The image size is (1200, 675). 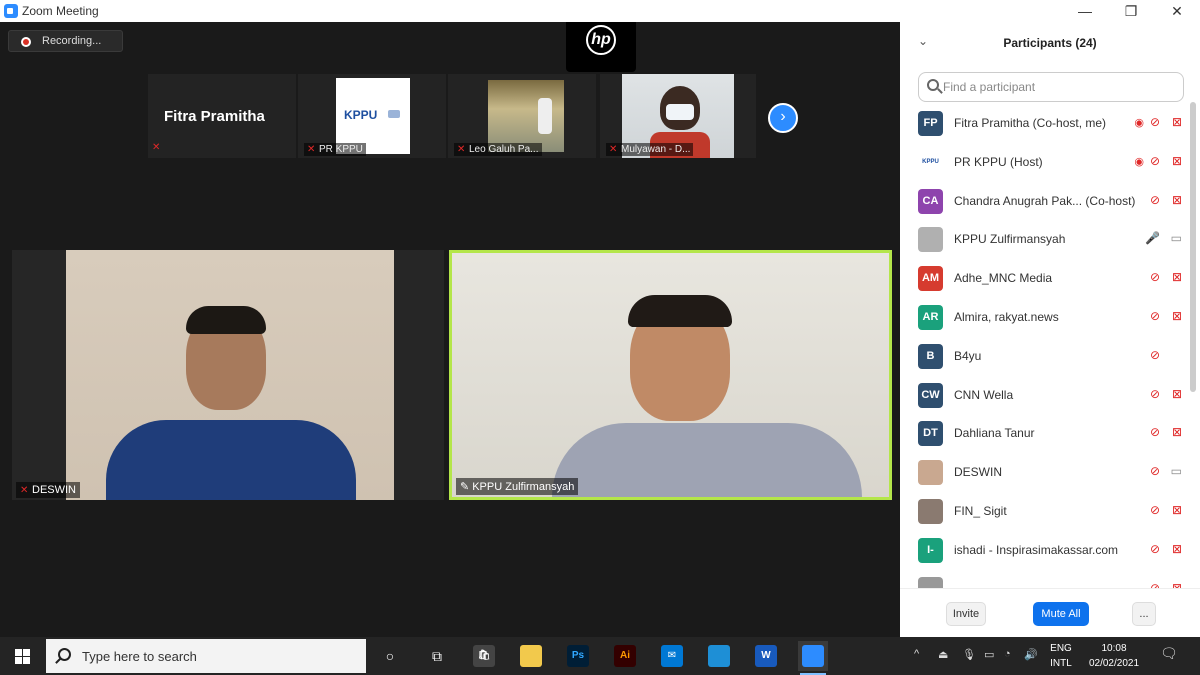 What do you see at coordinates (625, 656) in the screenshot?
I see `illustrator-taskbar-icon: Ai` at bounding box center [625, 656].